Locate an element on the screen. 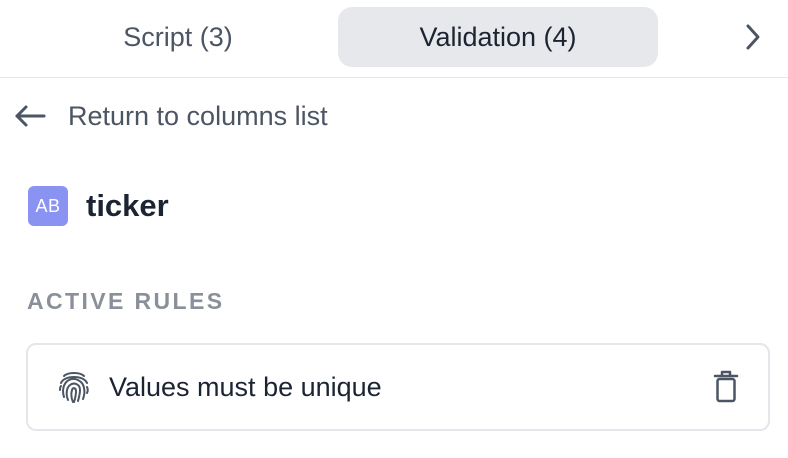  column-type-badge: AB is located at coordinates (48, 206).